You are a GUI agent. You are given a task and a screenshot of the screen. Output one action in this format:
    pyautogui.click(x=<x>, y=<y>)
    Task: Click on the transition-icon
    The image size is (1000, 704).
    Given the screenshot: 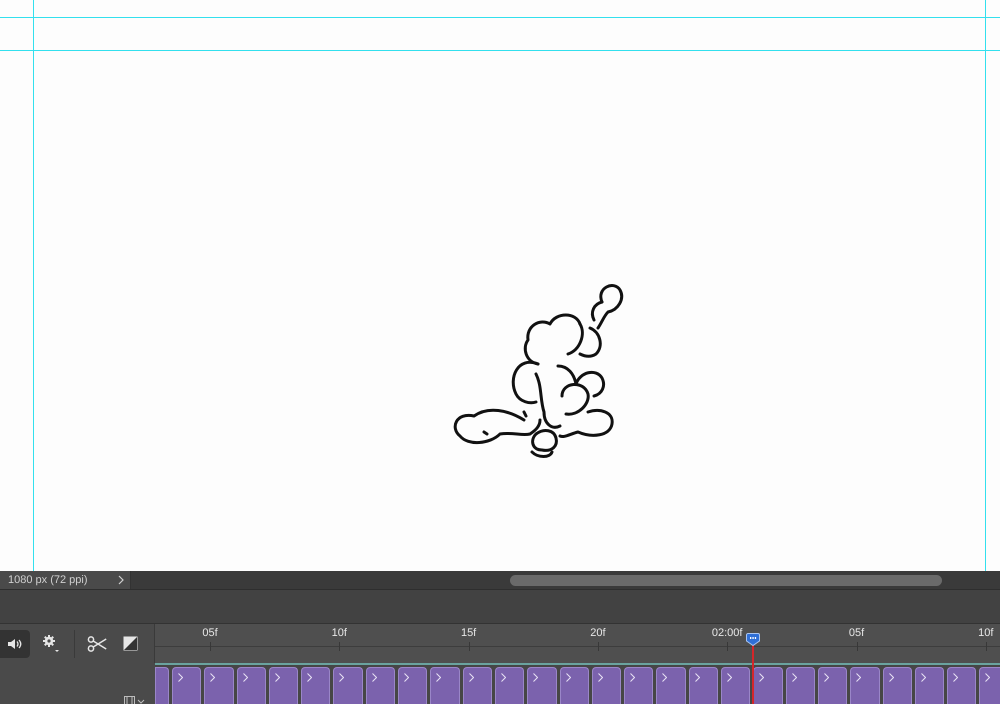 What is the action you would take?
    pyautogui.click(x=130, y=643)
    